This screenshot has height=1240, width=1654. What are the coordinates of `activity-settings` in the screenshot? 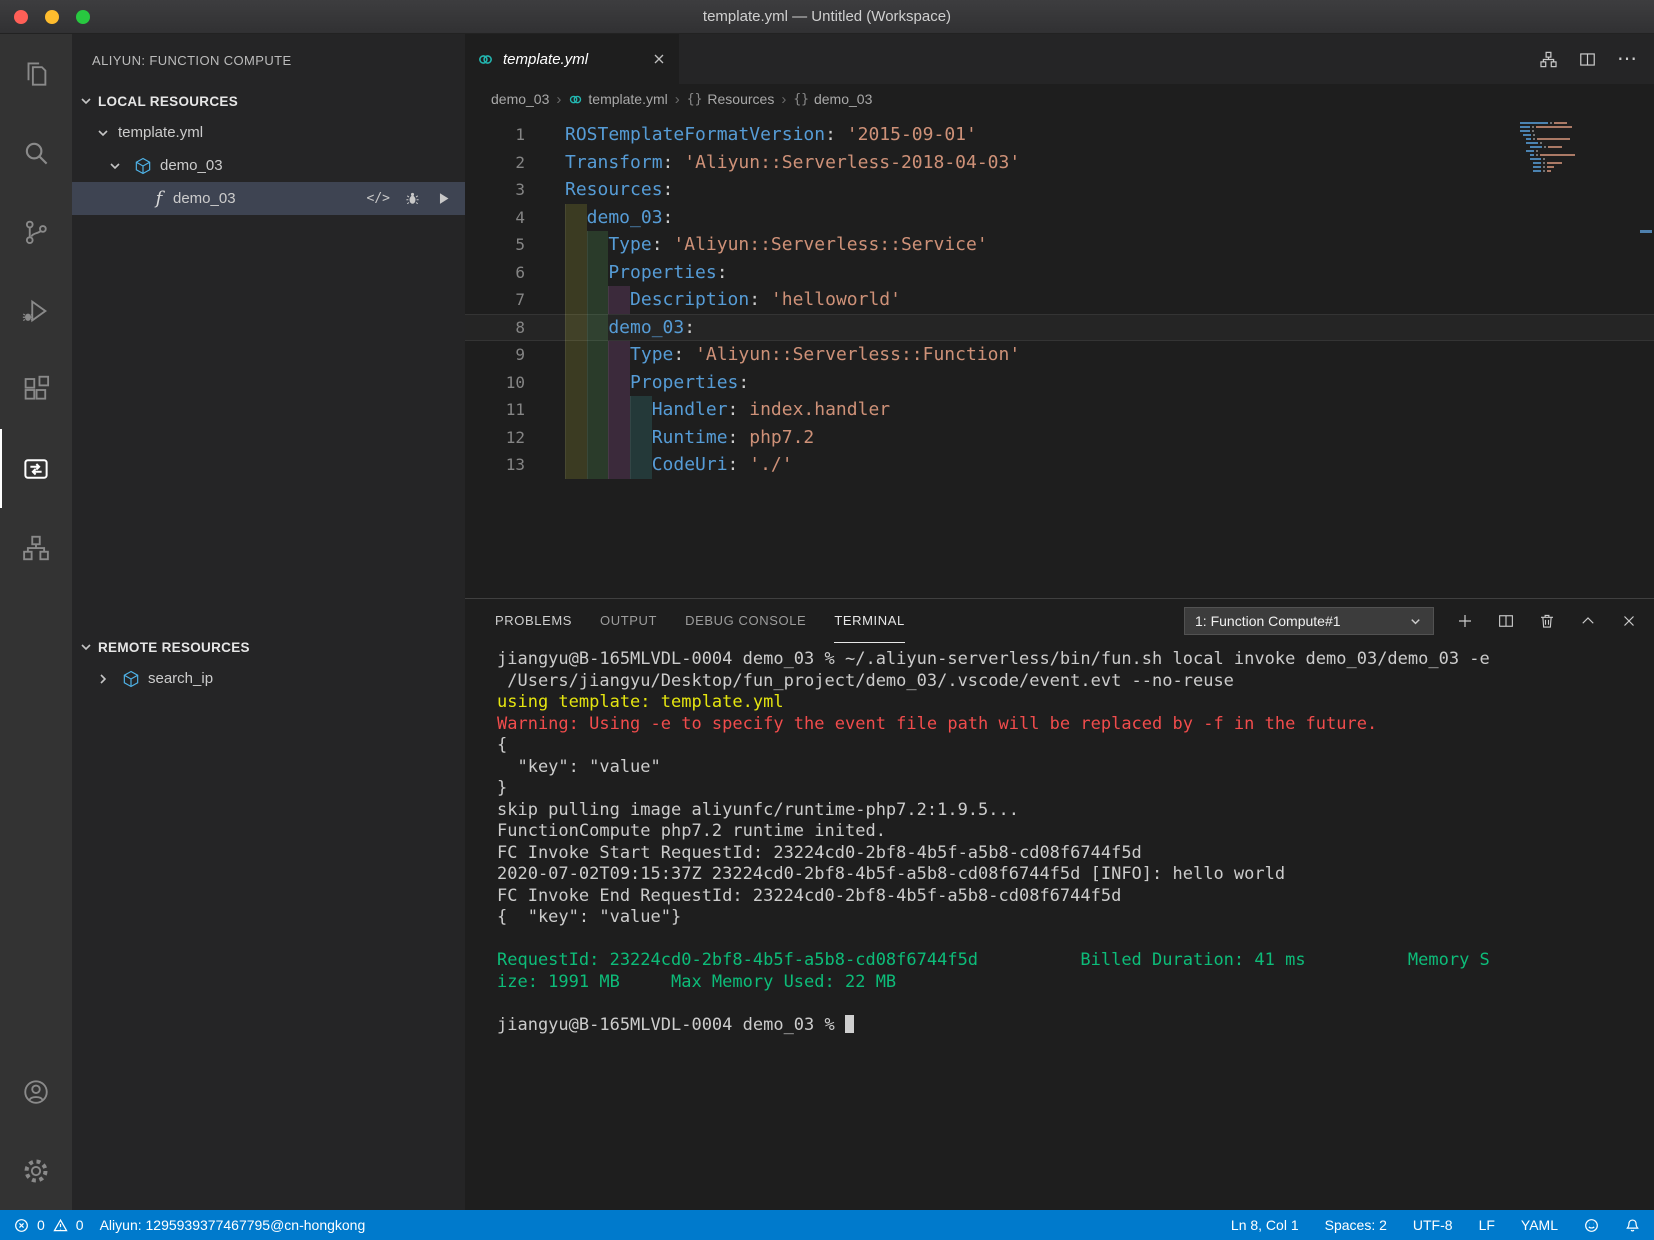 It's located at (36, 1170).